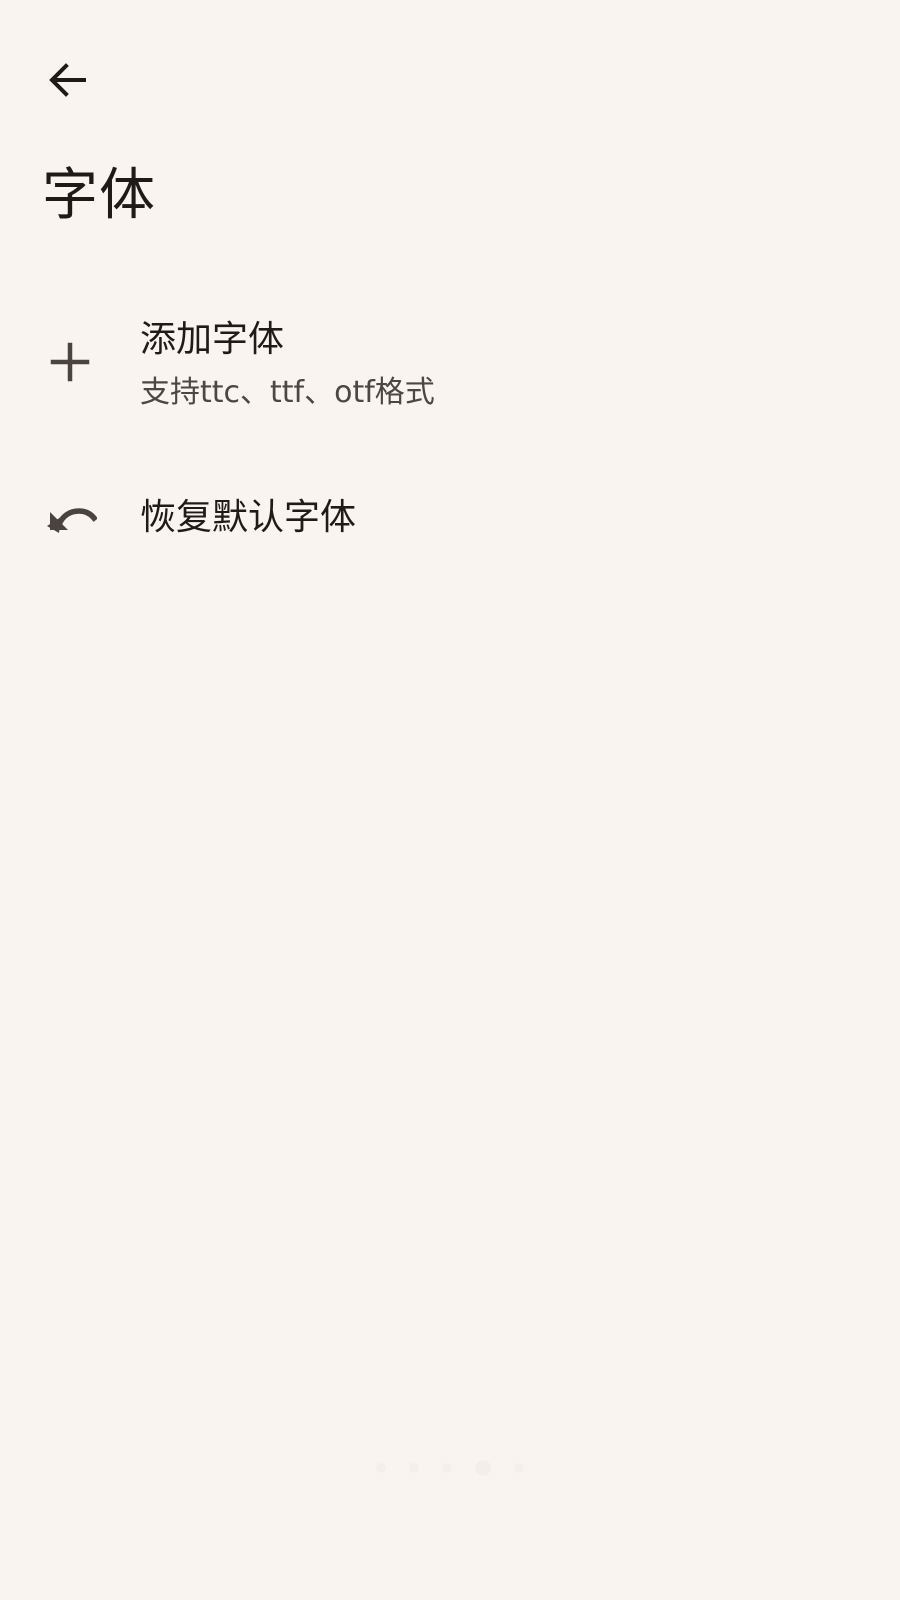 The width and height of the screenshot is (900, 1600). I want to click on top-app-bar, so click(450, 75).